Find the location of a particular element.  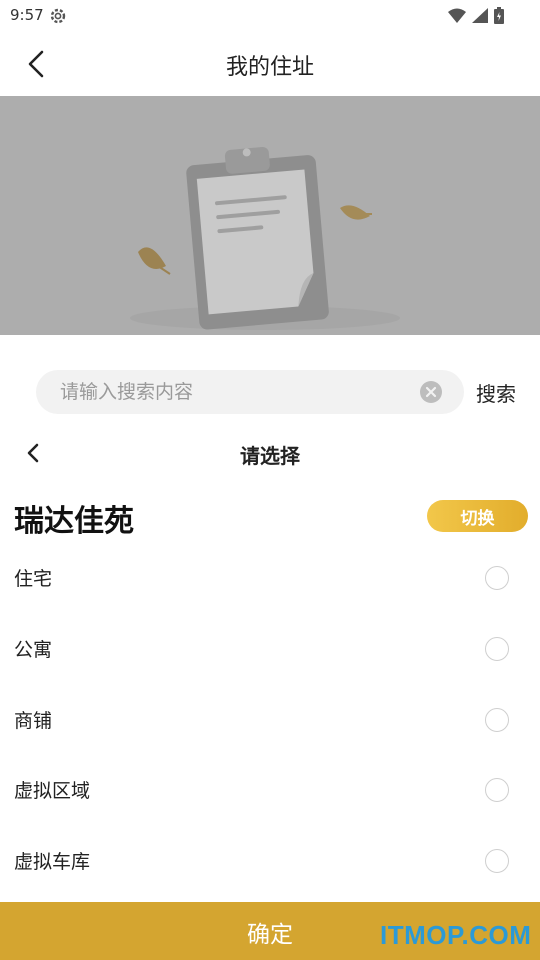

status-icons is located at coordinates (476, 17).